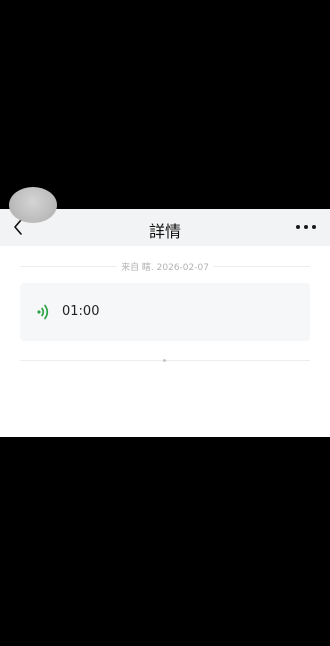 This screenshot has height=646, width=330. Describe the element at coordinates (165, 312) in the screenshot. I see `voice-message-card: 01:00` at that location.